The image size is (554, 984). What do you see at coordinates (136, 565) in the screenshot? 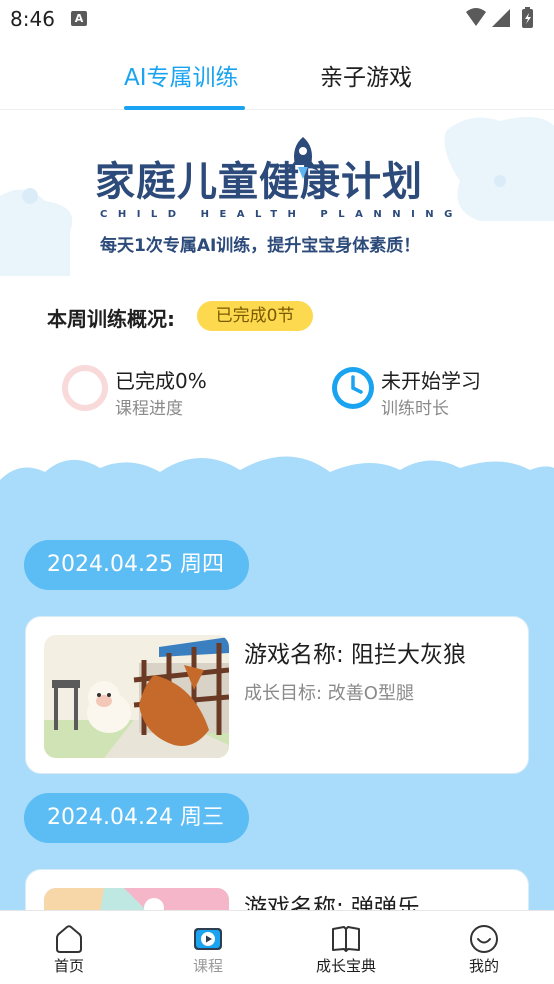
I see `date-pill: 2024.04.25 周四` at bounding box center [136, 565].